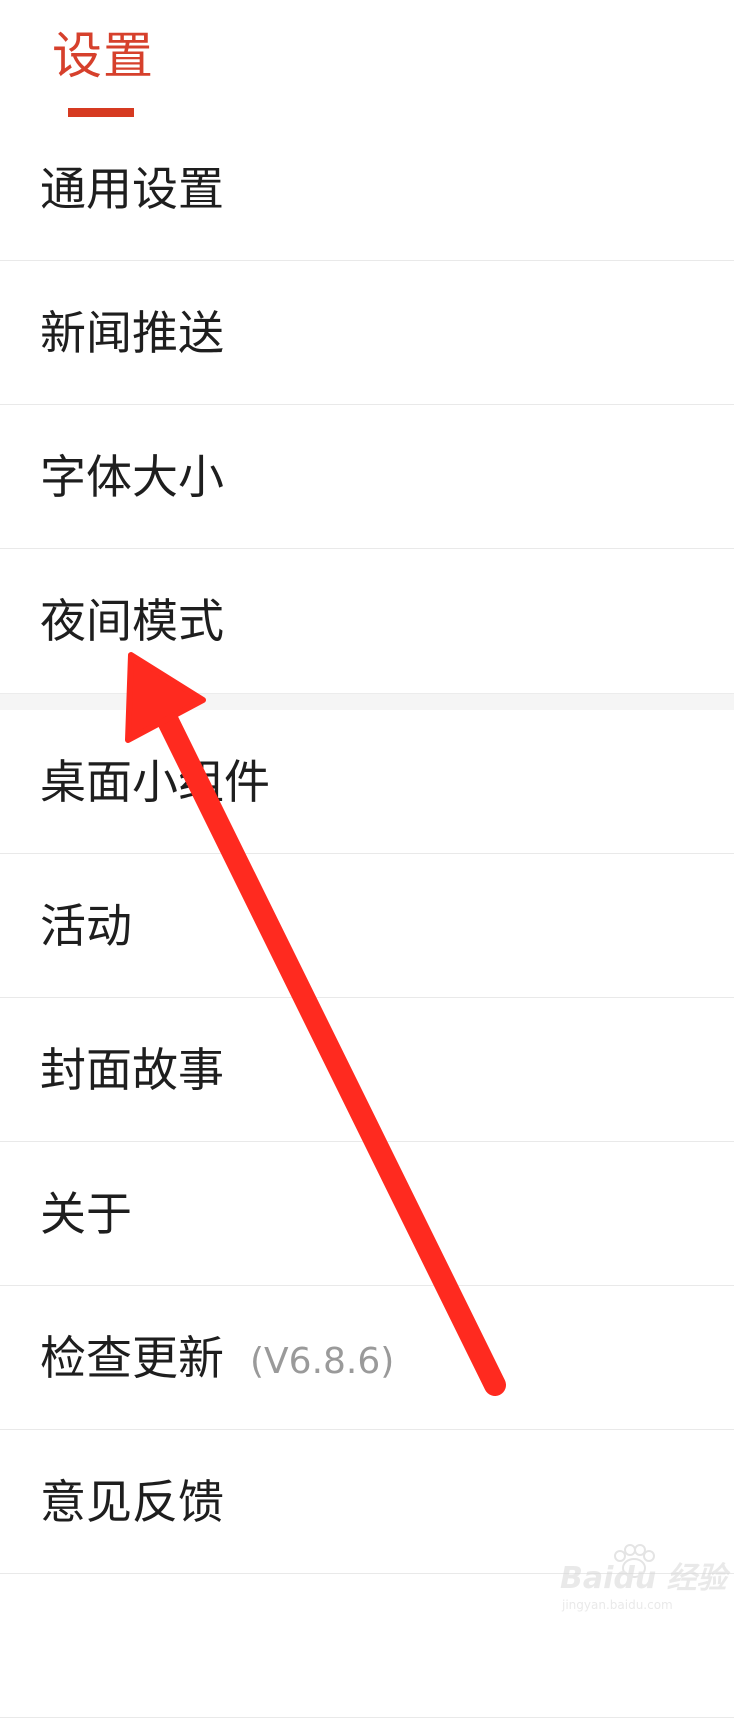  I want to click on watermark-brand: Baidu 经验, so click(643, 1578).